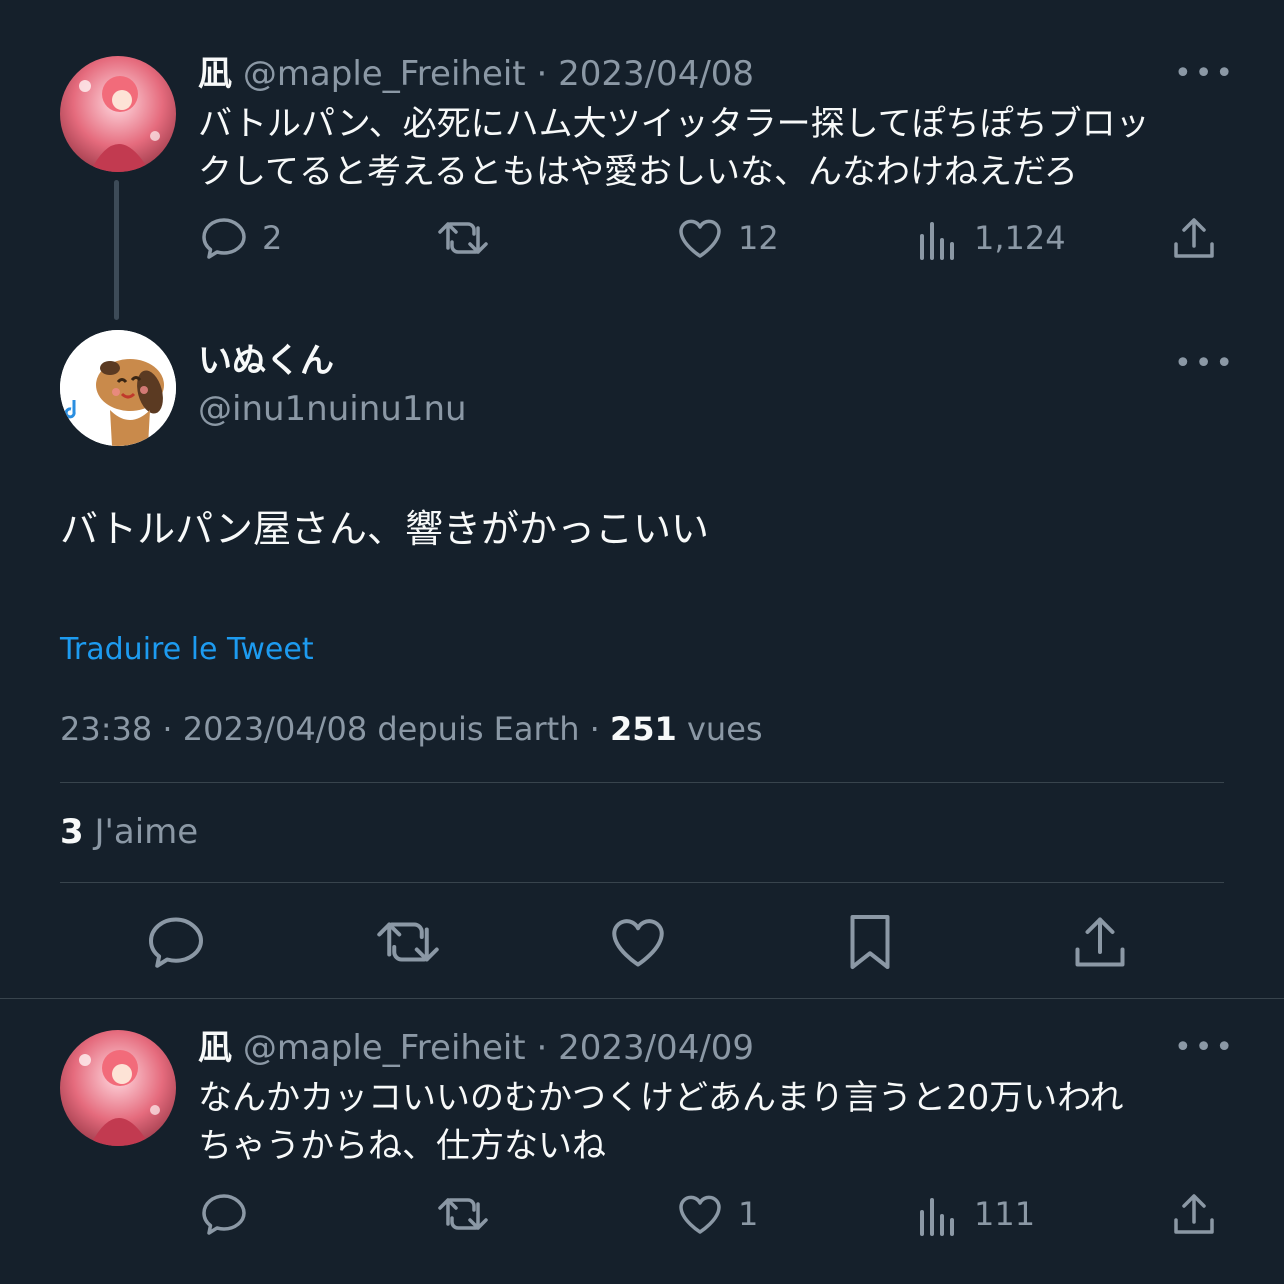 The height and width of the screenshot is (1284, 1284). What do you see at coordinates (1205, 1047) in the screenshot?
I see `tweet2-more-icon: •••` at bounding box center [1205, 1047].